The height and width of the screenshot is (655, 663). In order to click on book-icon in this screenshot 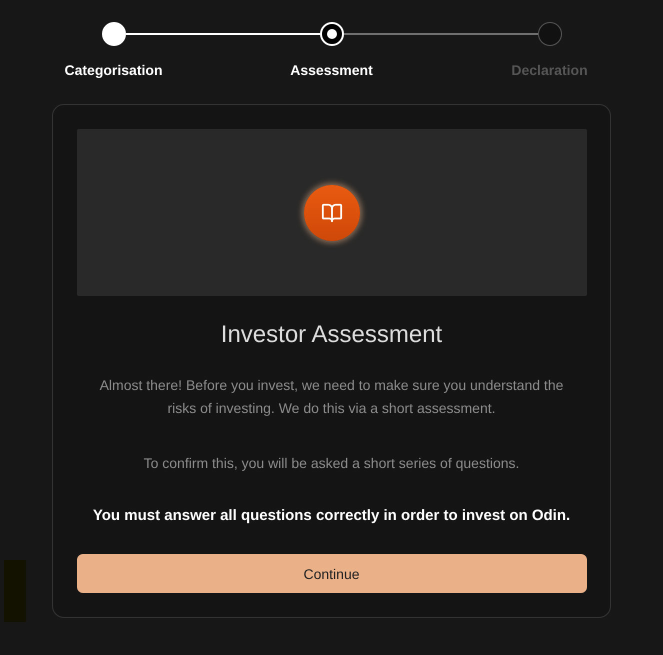, I will do `click(332, 212)`.